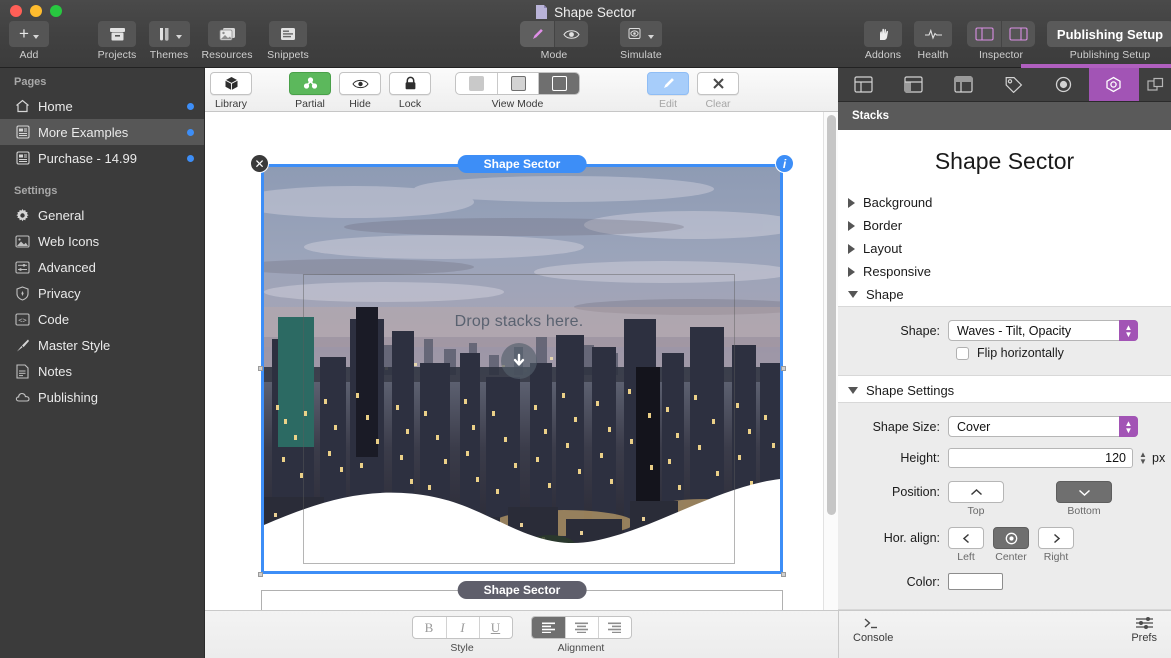 The image size is (1171, 658). Describe the element at coordinates (1004, 248) in the screenshot. I see `section-layout: Layout` at that location.